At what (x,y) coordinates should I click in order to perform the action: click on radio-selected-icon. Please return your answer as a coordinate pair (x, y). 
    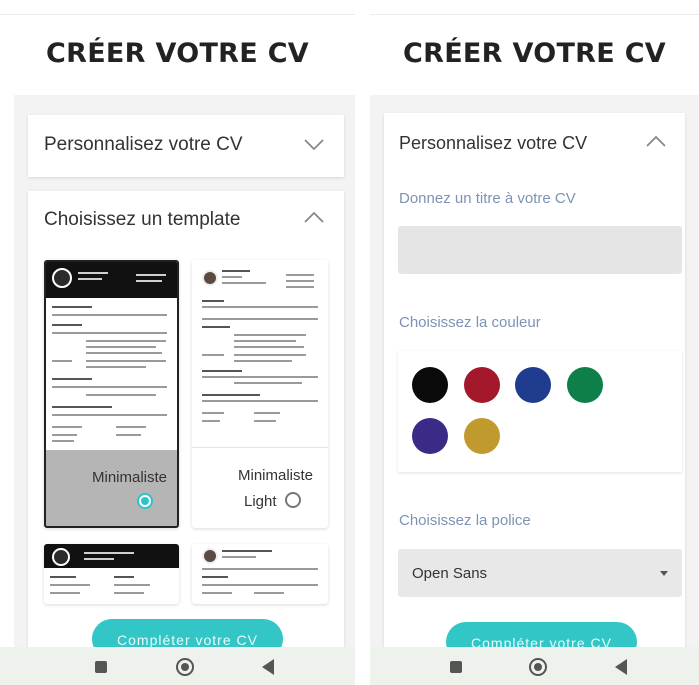
    Looking at the image, I should click on (145, 501).